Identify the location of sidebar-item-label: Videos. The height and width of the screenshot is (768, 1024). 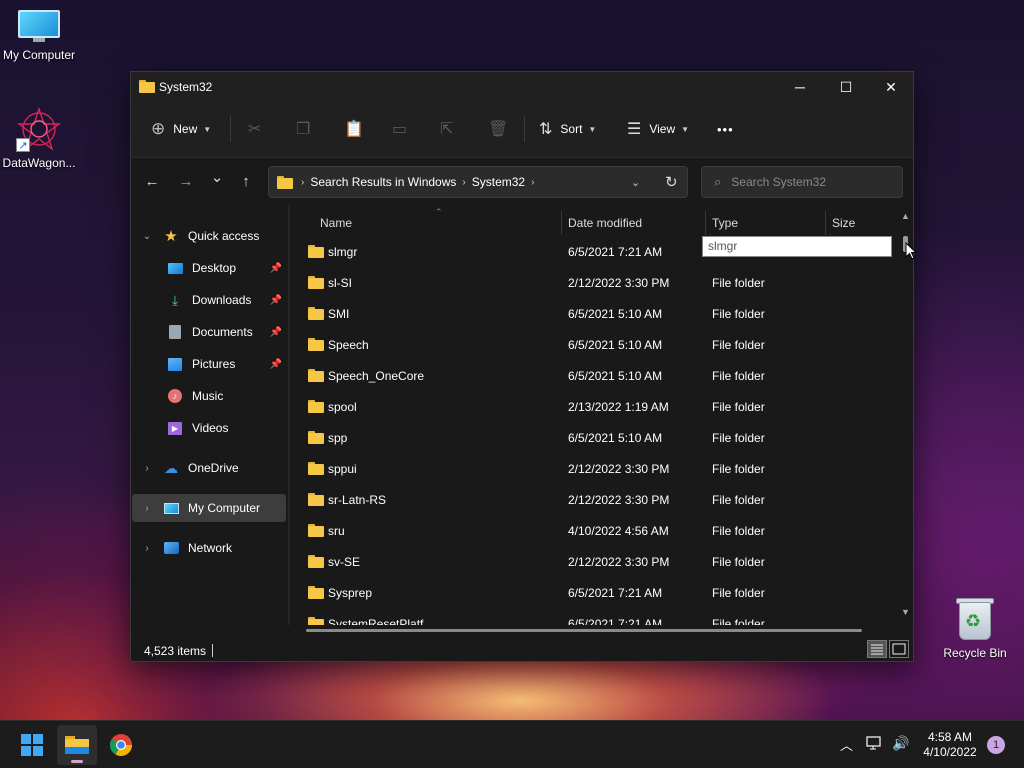
(210, 428).